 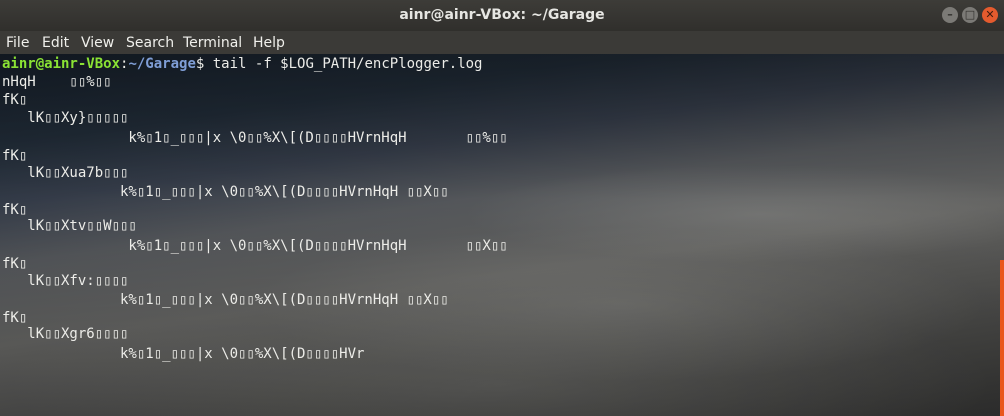 I want to click on prompt-user-host: ainr@ainr-VBox, so click(x=61, y=64).